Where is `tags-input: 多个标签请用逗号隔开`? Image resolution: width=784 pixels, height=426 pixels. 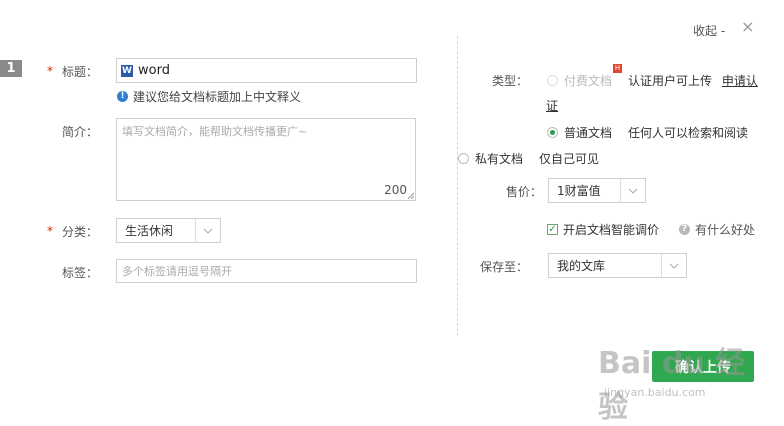
tags-input: 多个标签请用逗号隔开 is located at coordinates (266, 271).